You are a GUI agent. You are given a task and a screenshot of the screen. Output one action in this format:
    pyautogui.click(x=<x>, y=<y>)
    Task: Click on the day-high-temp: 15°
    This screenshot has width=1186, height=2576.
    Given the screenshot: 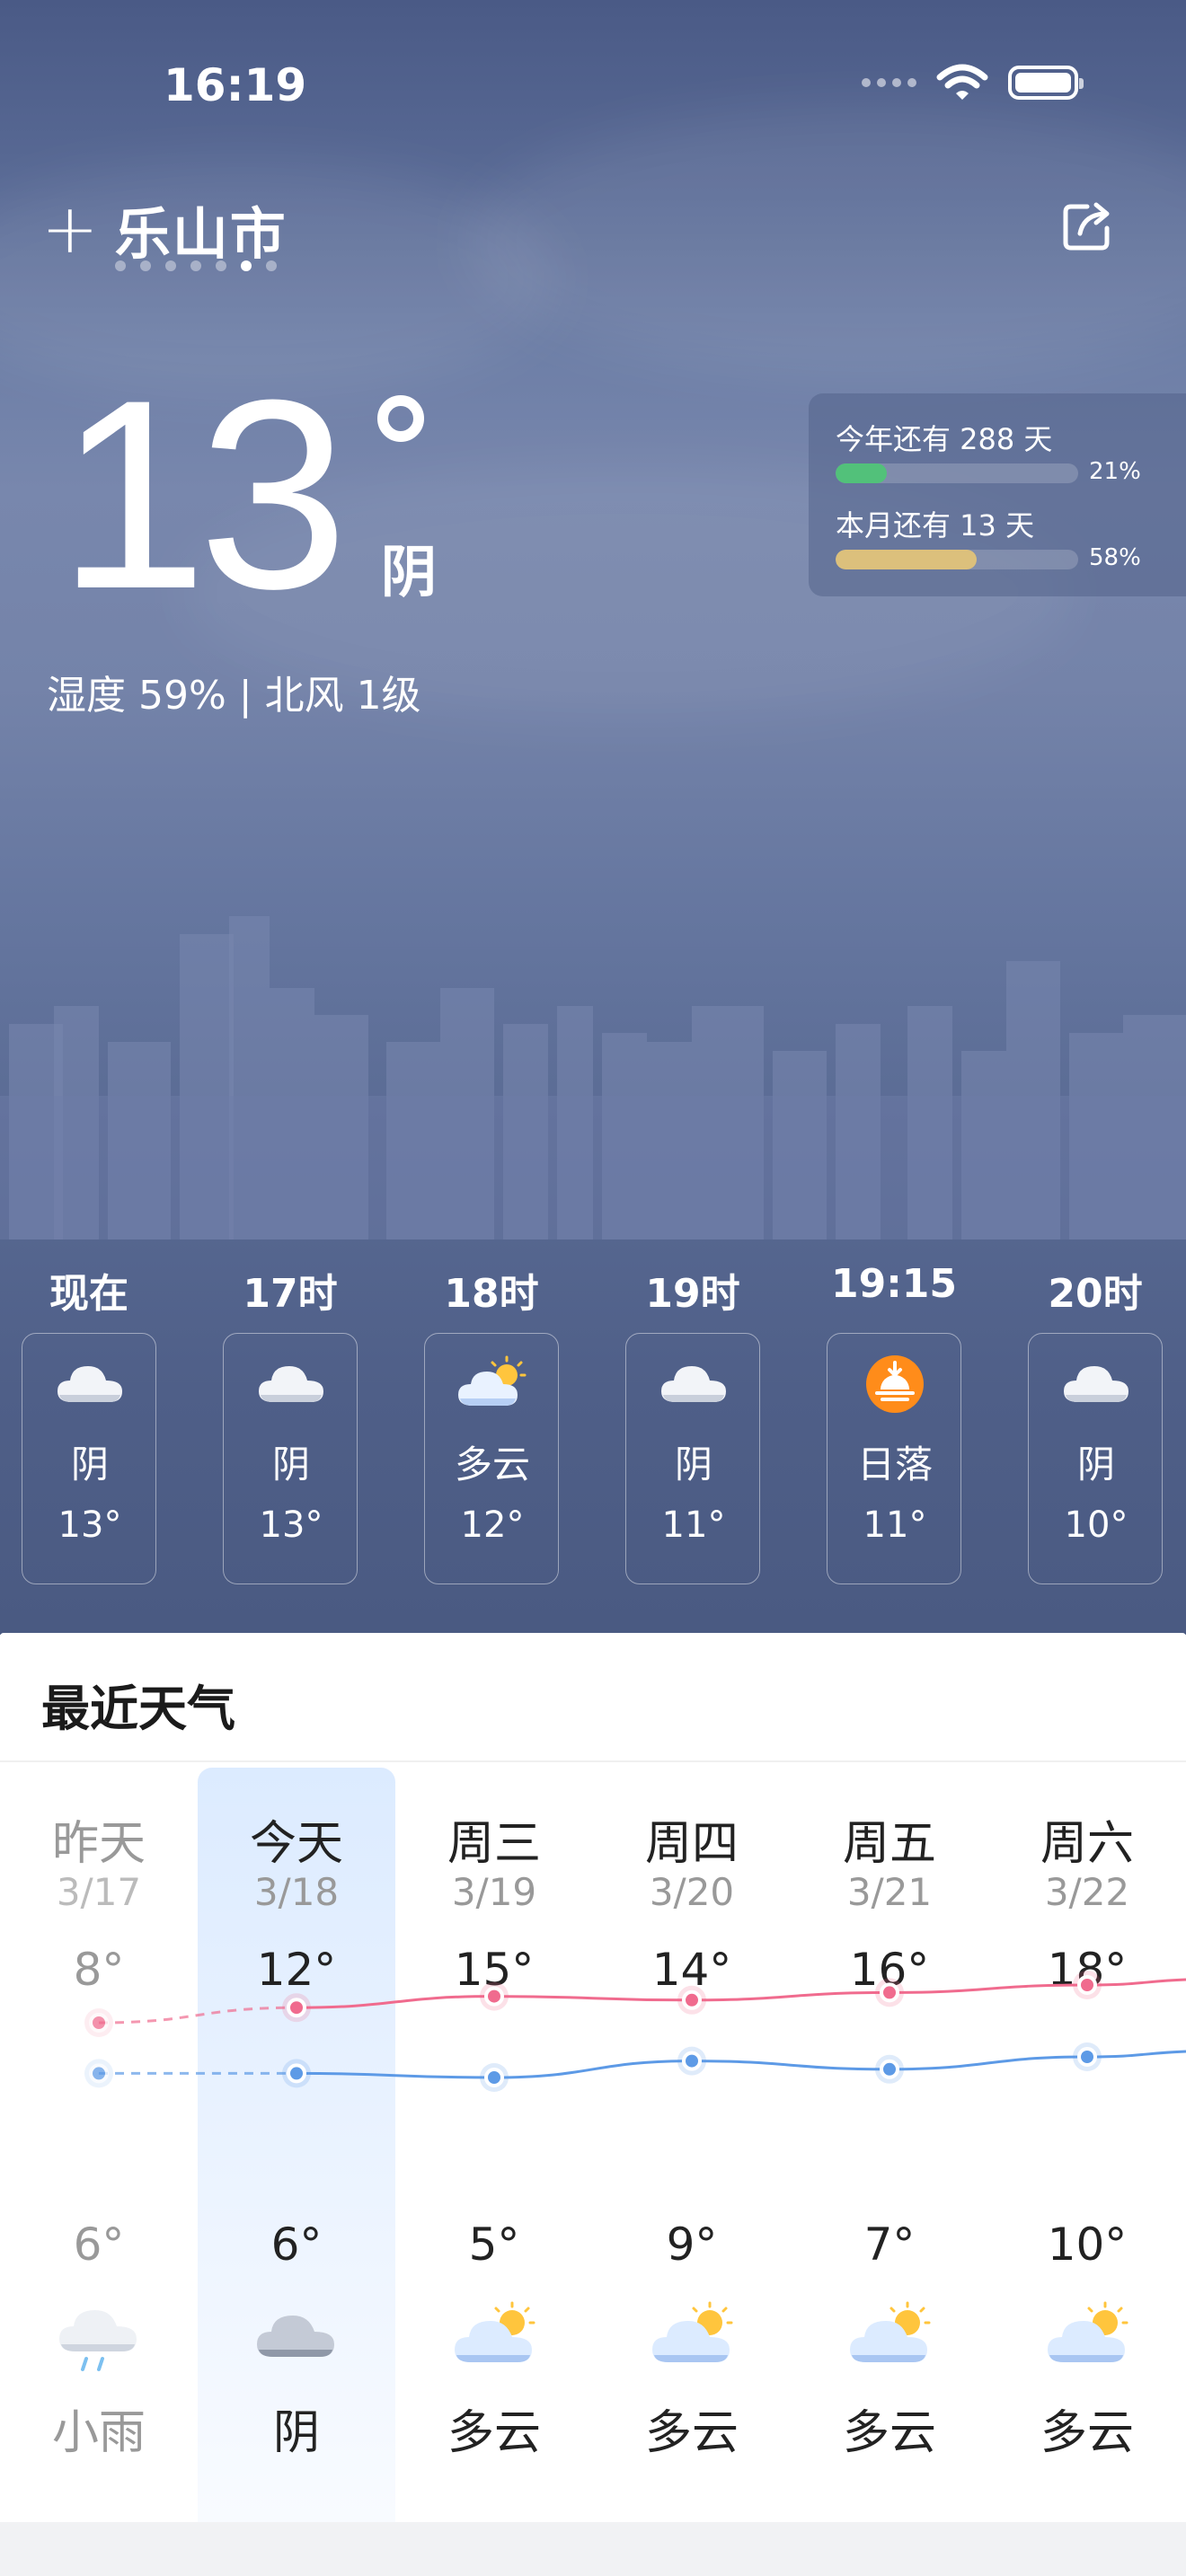 What is the action you would take?
    pyautogui.click(x=494, y=1970)
    